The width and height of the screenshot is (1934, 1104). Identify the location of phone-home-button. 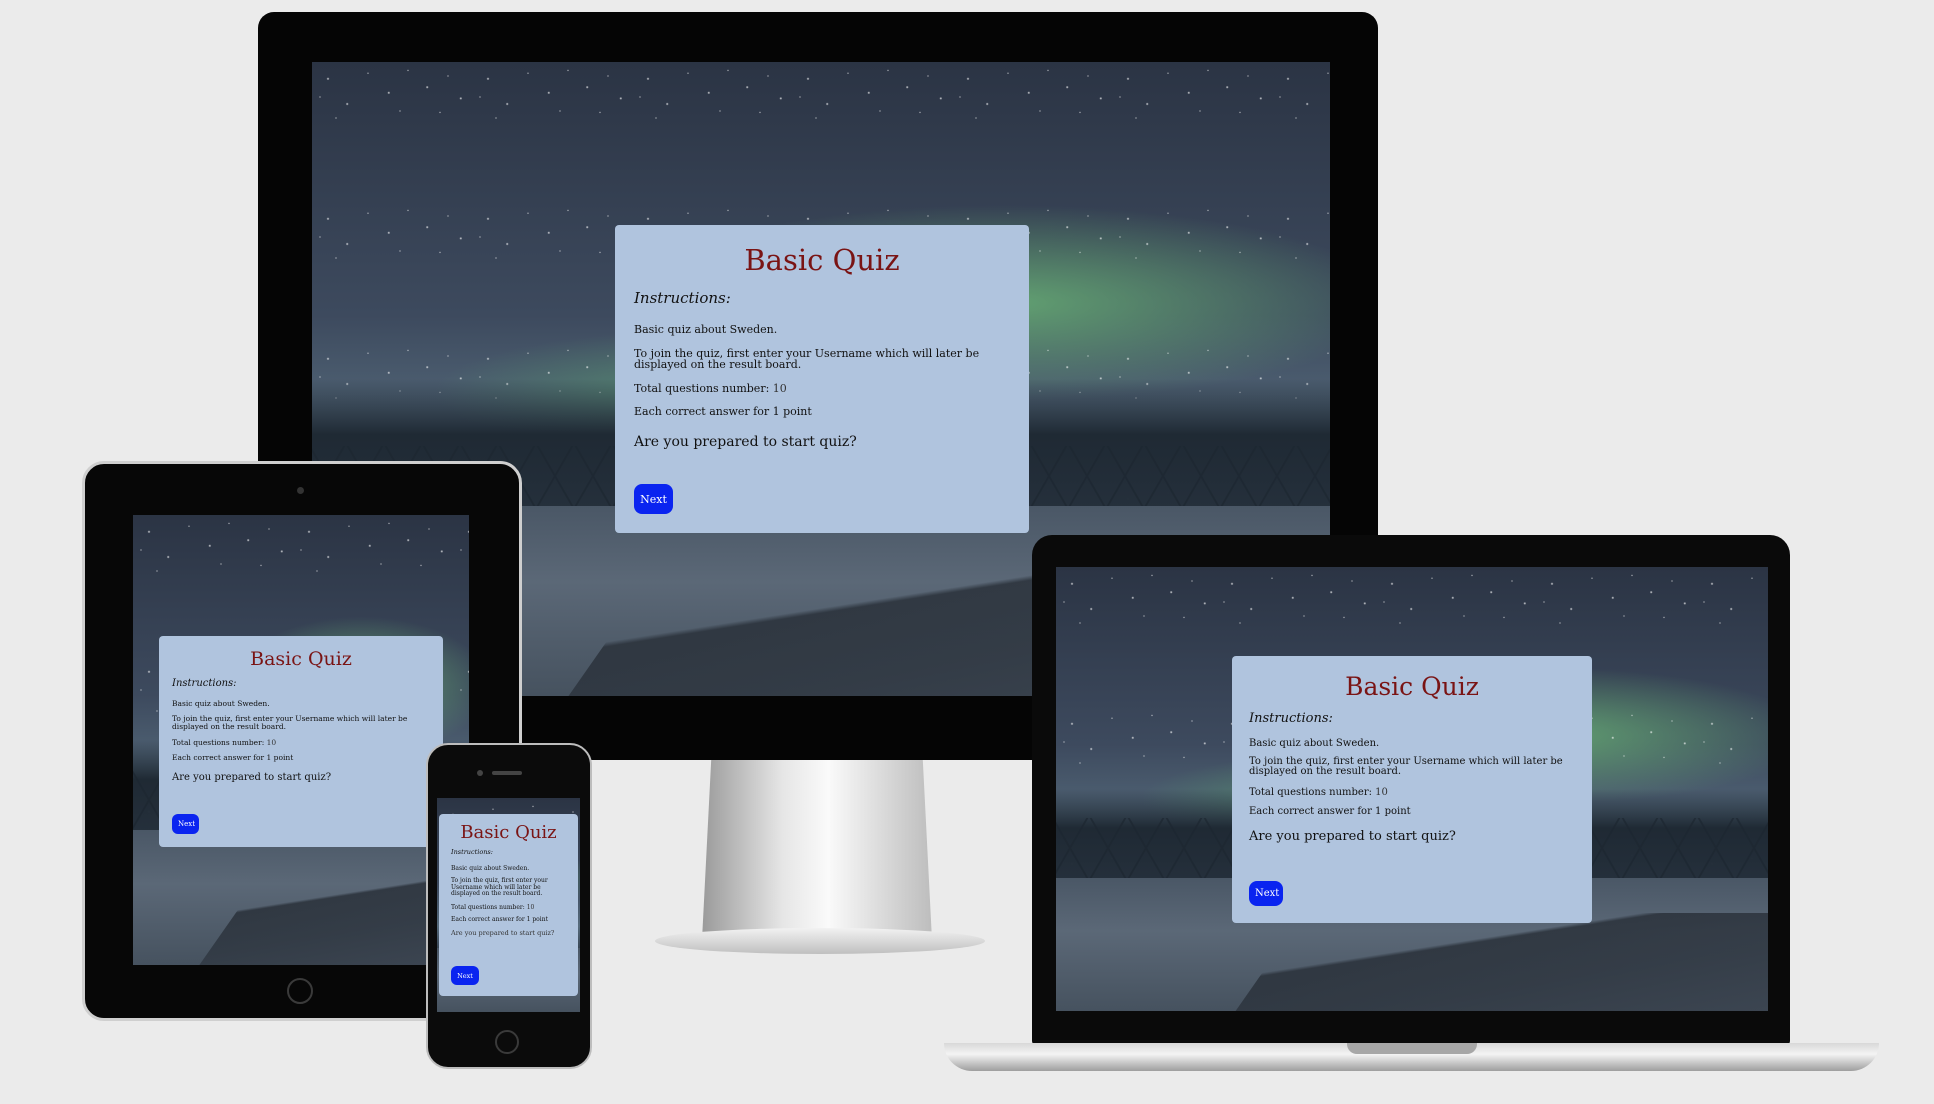
(507, 1042).